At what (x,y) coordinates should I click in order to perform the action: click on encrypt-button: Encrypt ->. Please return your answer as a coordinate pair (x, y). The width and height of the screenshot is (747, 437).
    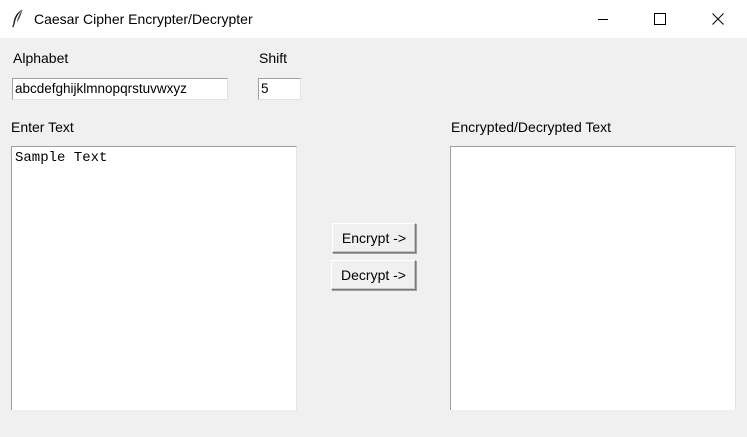
    Looking at the image, I should click on (374, 238).